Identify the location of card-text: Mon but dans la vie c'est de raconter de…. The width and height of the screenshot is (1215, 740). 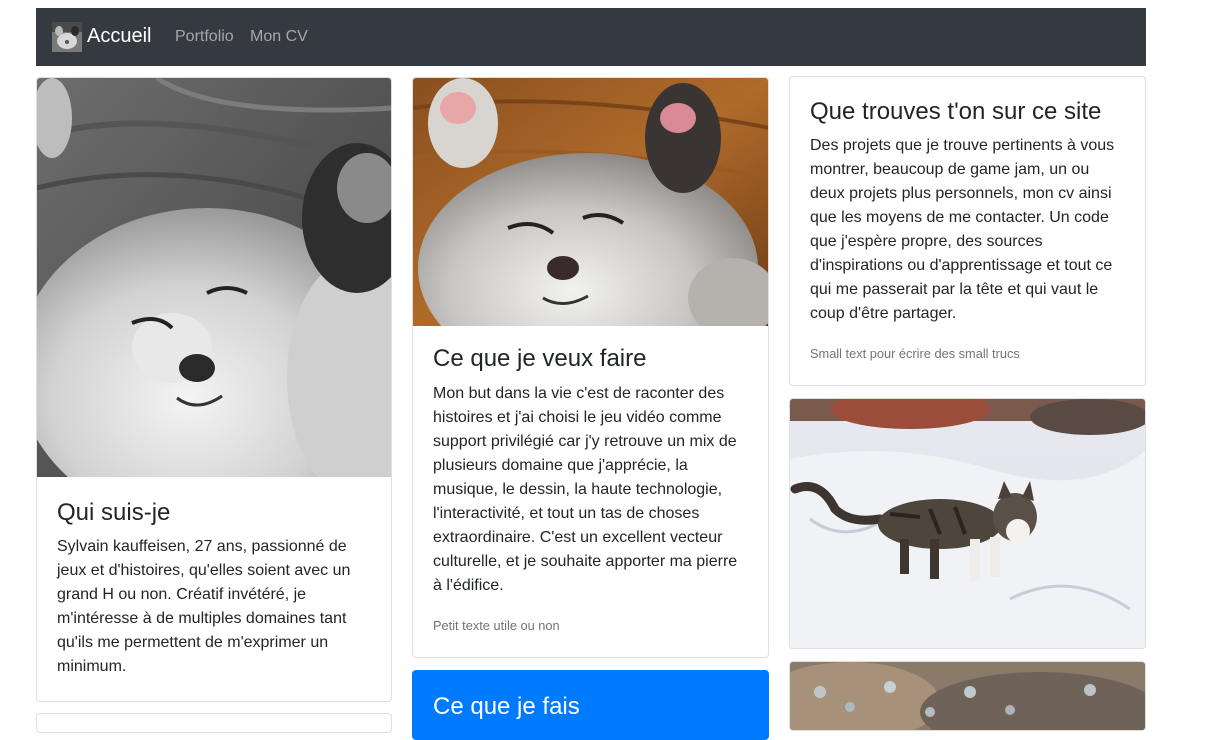
(585, 489).